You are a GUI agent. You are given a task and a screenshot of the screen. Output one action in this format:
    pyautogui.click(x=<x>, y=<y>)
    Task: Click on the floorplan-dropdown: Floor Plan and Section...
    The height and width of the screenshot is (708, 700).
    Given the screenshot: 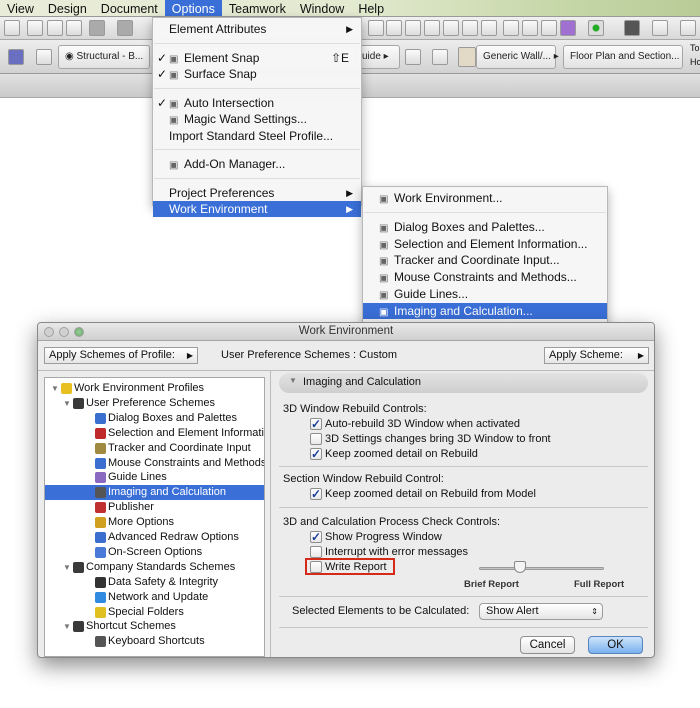 What is the action you would take?
    pyautogui.click(x=623, y=57)
    